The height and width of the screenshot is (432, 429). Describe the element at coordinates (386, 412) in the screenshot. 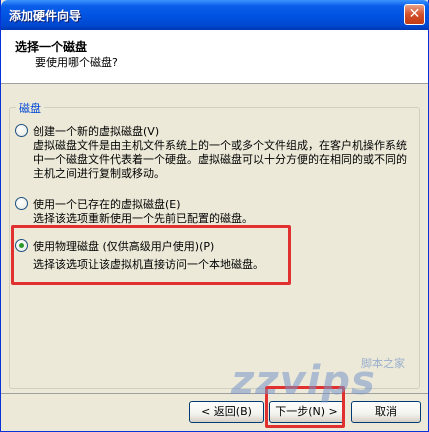

I see `cancel-button: 取消` at that location.